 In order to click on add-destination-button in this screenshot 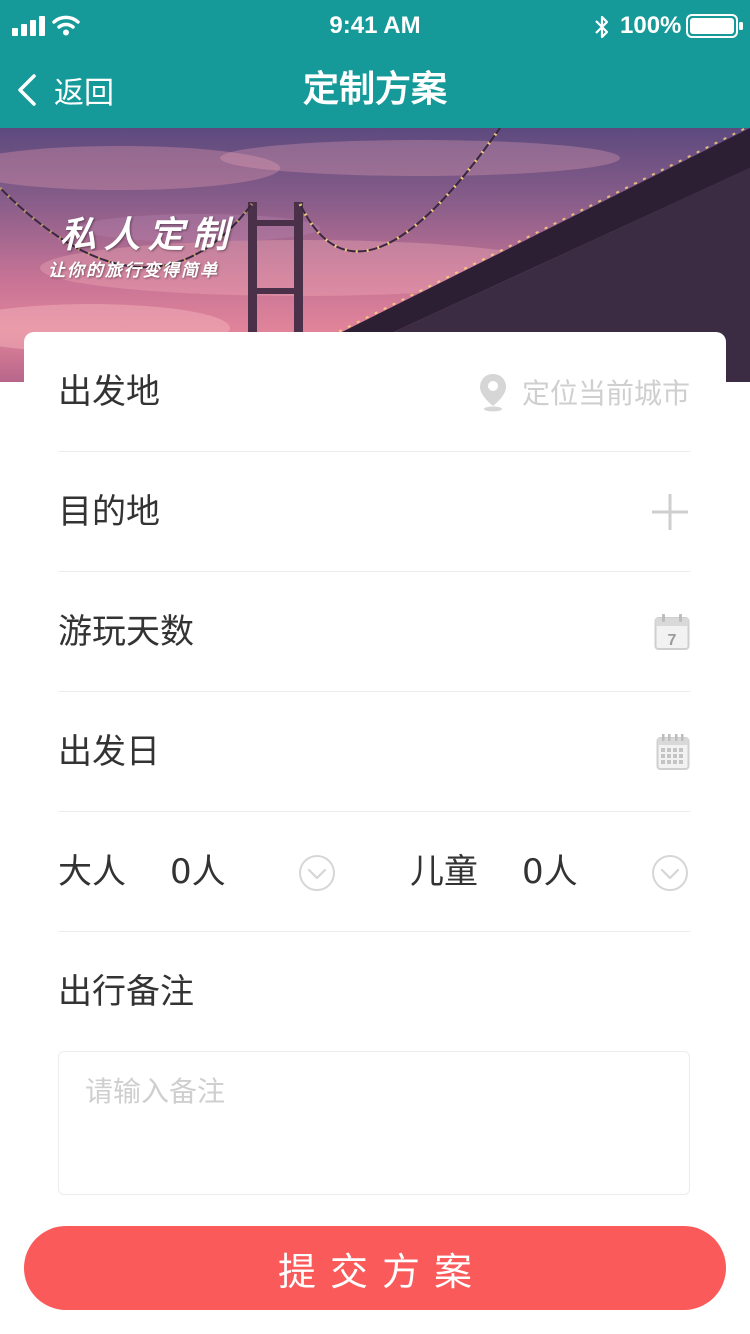, I will do `click(670, 512)`.